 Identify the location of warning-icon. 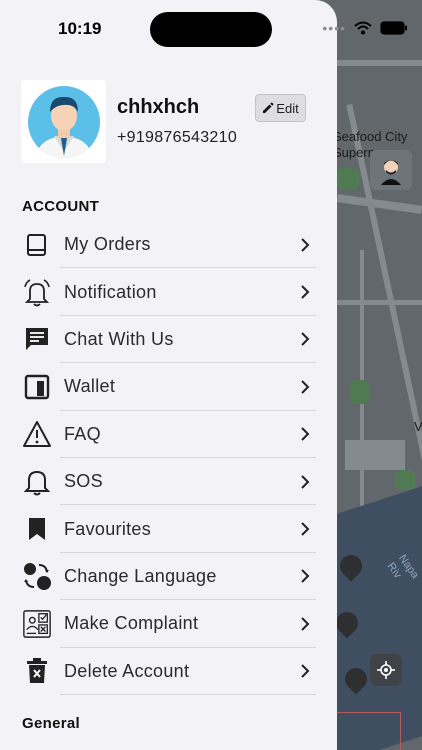
(37, 434).